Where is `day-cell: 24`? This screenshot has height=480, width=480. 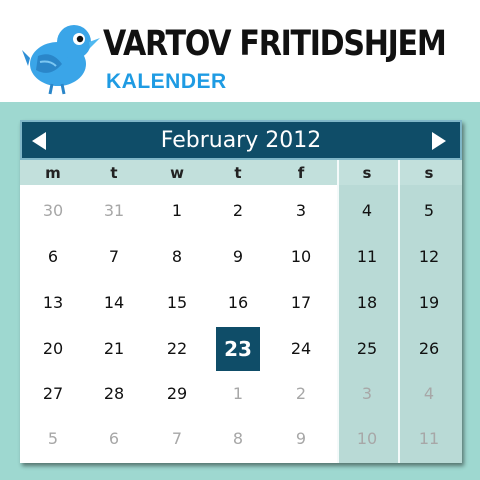 day-cell: 24 is located at coordinates (301, 349).